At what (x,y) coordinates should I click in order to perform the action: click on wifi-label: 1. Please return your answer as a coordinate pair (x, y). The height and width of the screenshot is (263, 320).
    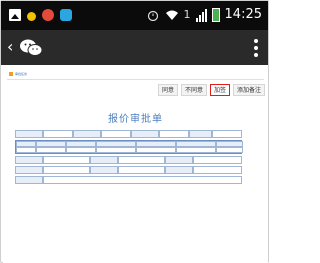
    Looking at the image, I should click on (187, 14).